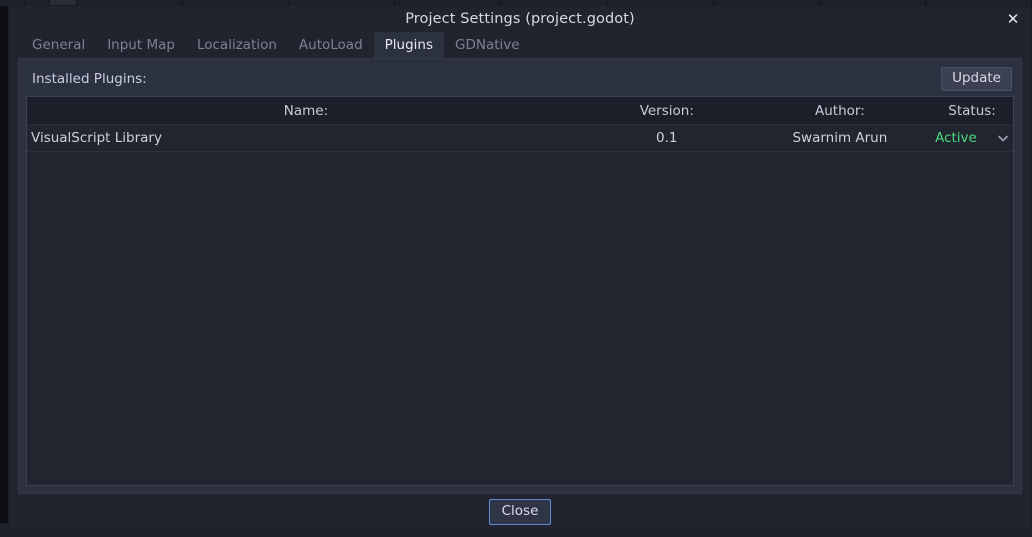 This screenshot has height=537, width=1032. Describe the element at coordinates (141, 45) in the screenshot. I see `tab-input-map: Input Map` at that location.